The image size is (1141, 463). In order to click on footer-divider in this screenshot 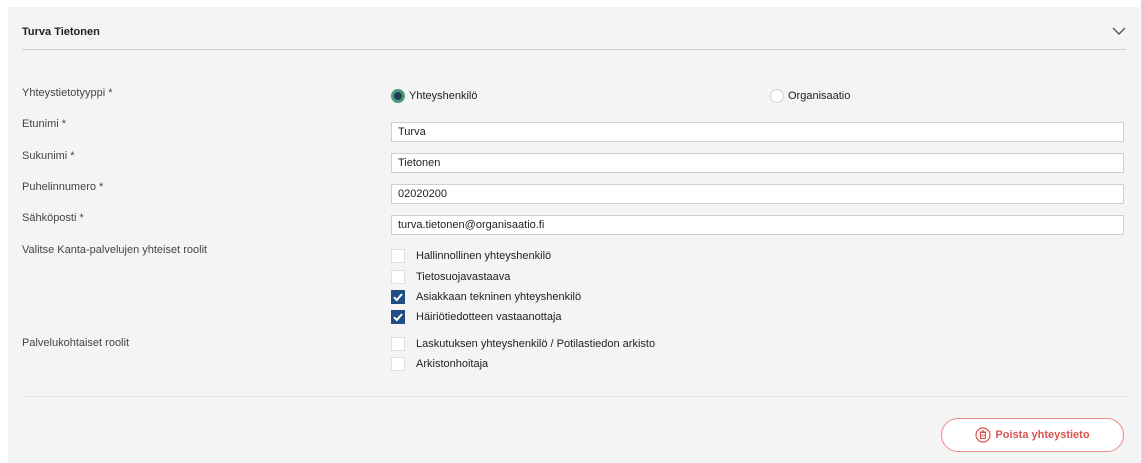, I will do `click(574, 396)`.